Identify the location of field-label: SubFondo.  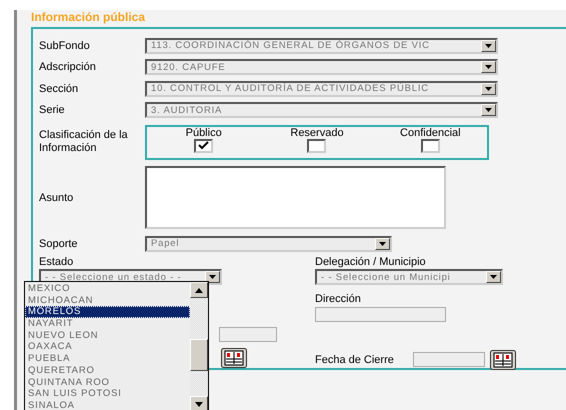
(65, 46).